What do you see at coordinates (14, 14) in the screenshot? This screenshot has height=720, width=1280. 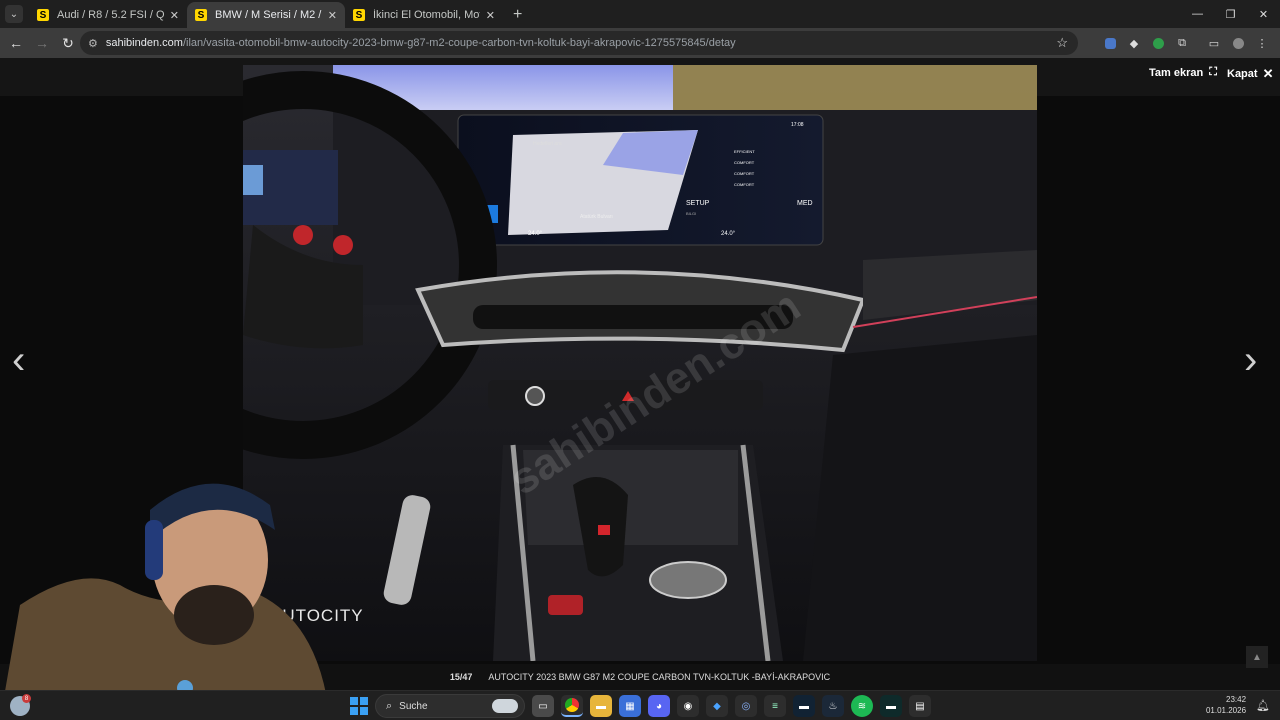 I see `tab-search-button: ⌄` at bounding box center [14, 14].